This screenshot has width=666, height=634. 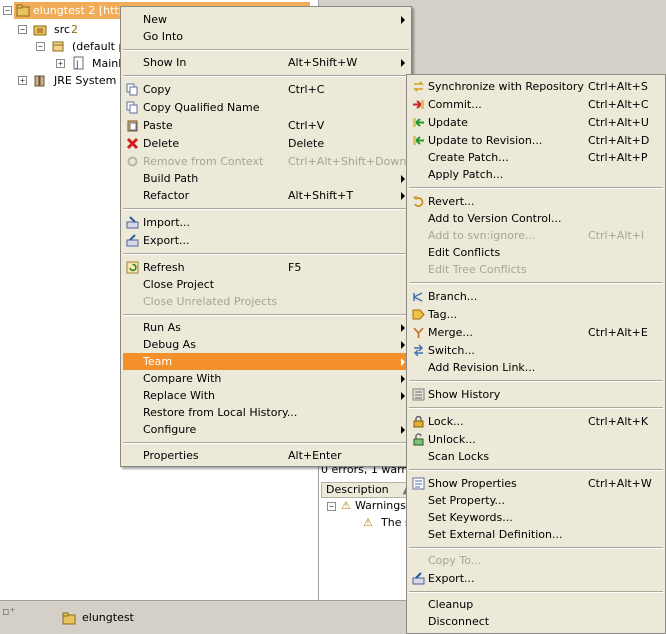 What do you see at coordinates (39, 81) in the screenshot?
I see `library-icon` at bounding box center [39, 81].